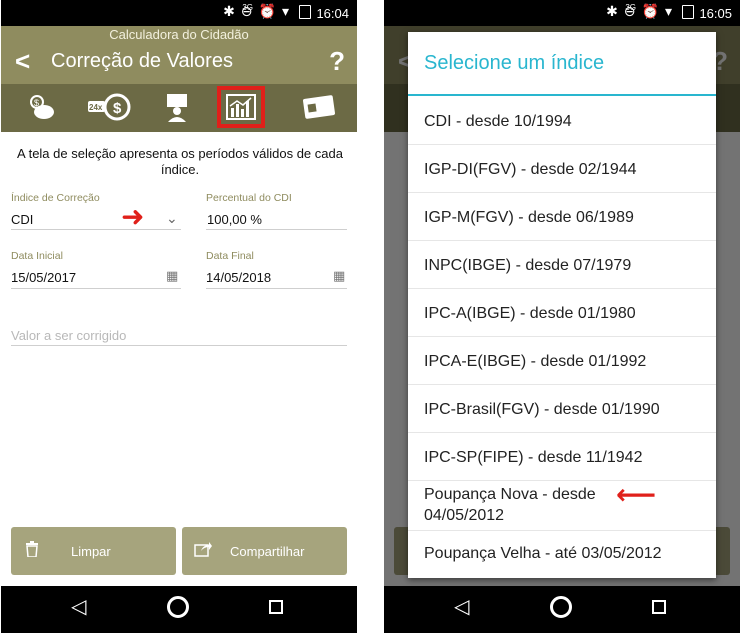  What do you see at coordinates (230, 256) in the screenshot?
I see `data-final-label: Data Final` at bounding box center [230, 256].